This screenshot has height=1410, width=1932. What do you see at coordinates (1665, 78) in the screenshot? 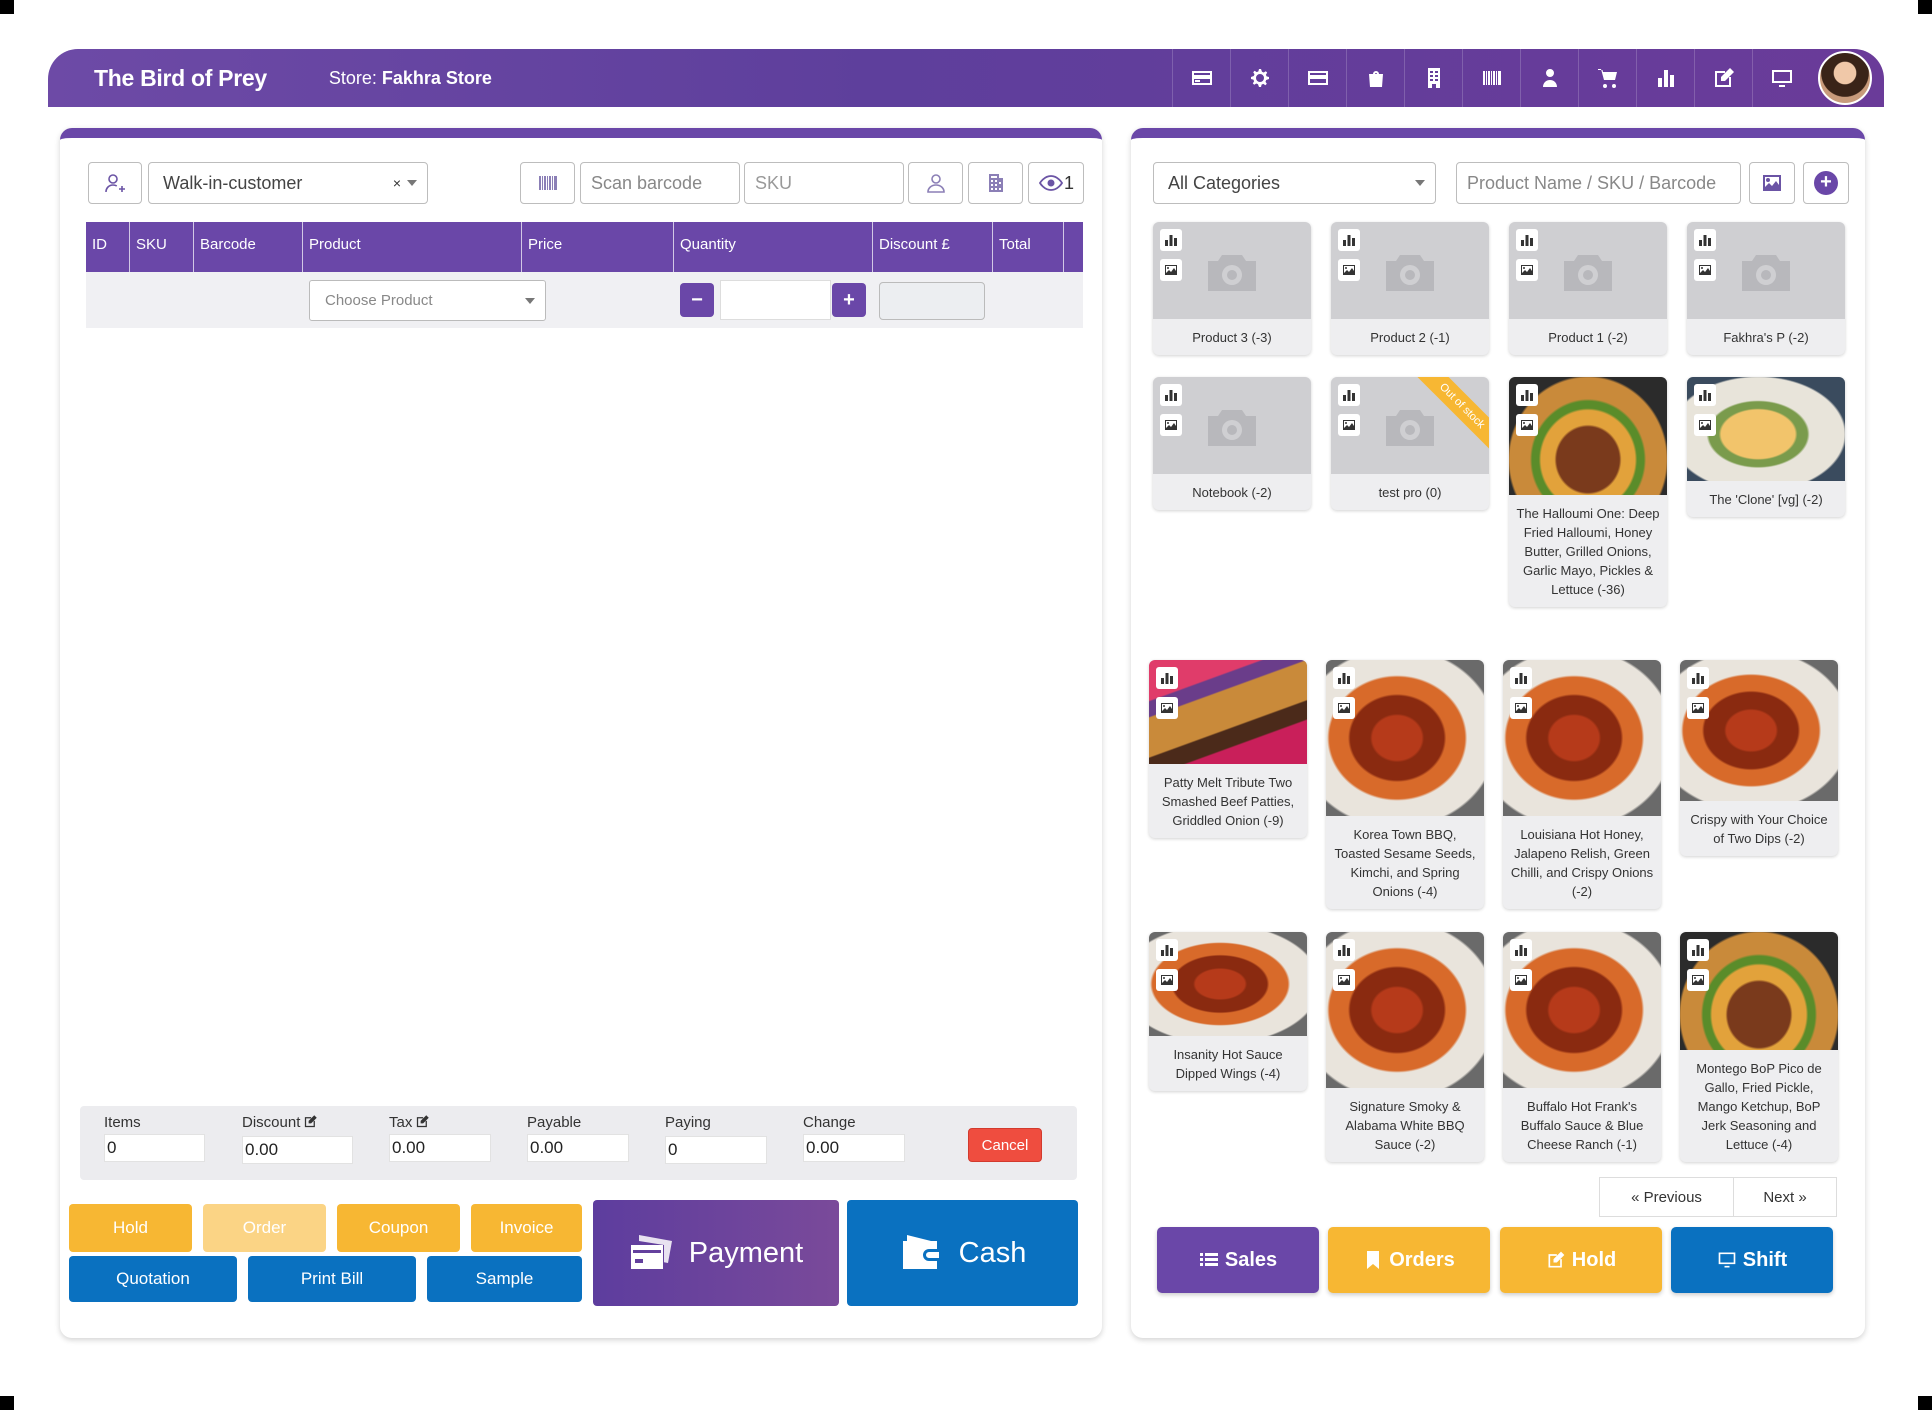
I see `bar-chart-icon` at bounding box center [1665, 78].